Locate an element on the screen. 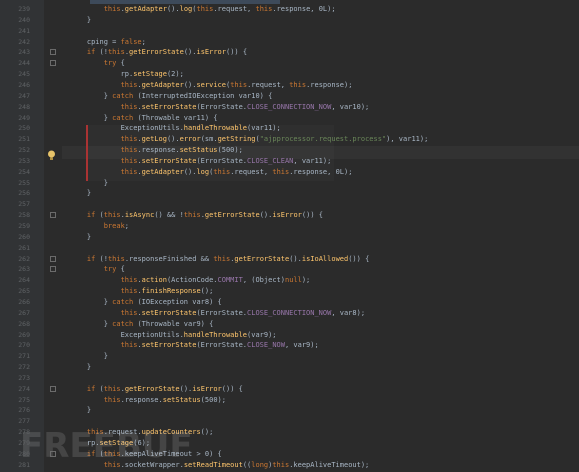 This screenshot has width=579, height=472. fold-gutter is located at coordinates (53, 236).